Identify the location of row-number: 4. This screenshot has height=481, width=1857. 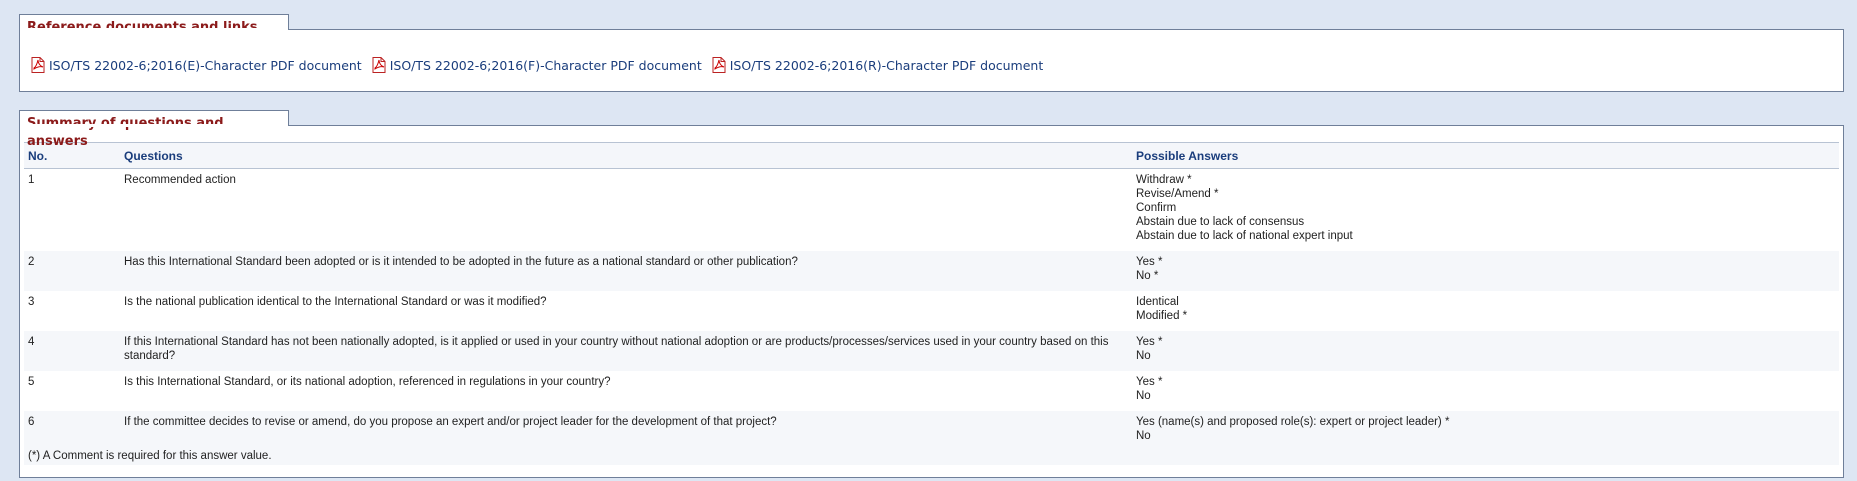
(72, 350).